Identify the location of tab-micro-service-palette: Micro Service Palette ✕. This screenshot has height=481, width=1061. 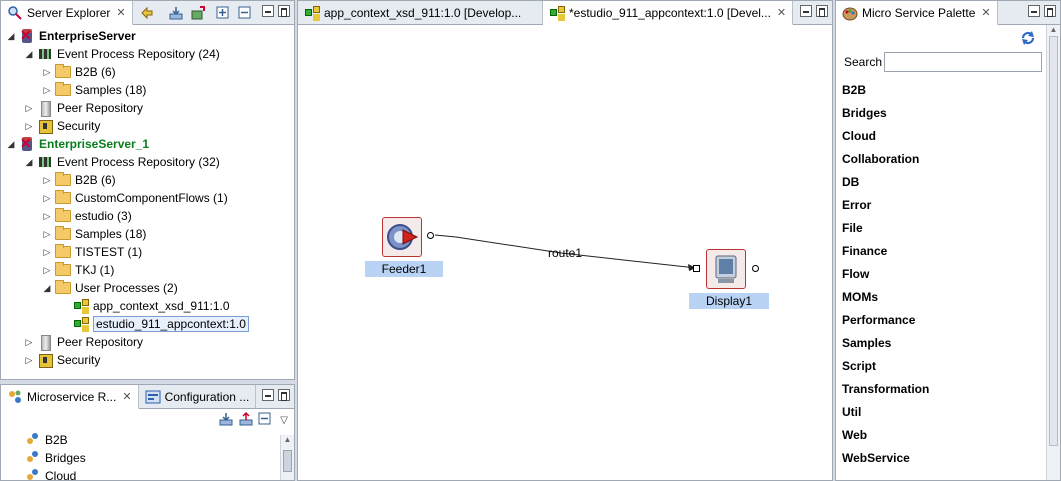
(917, 13).